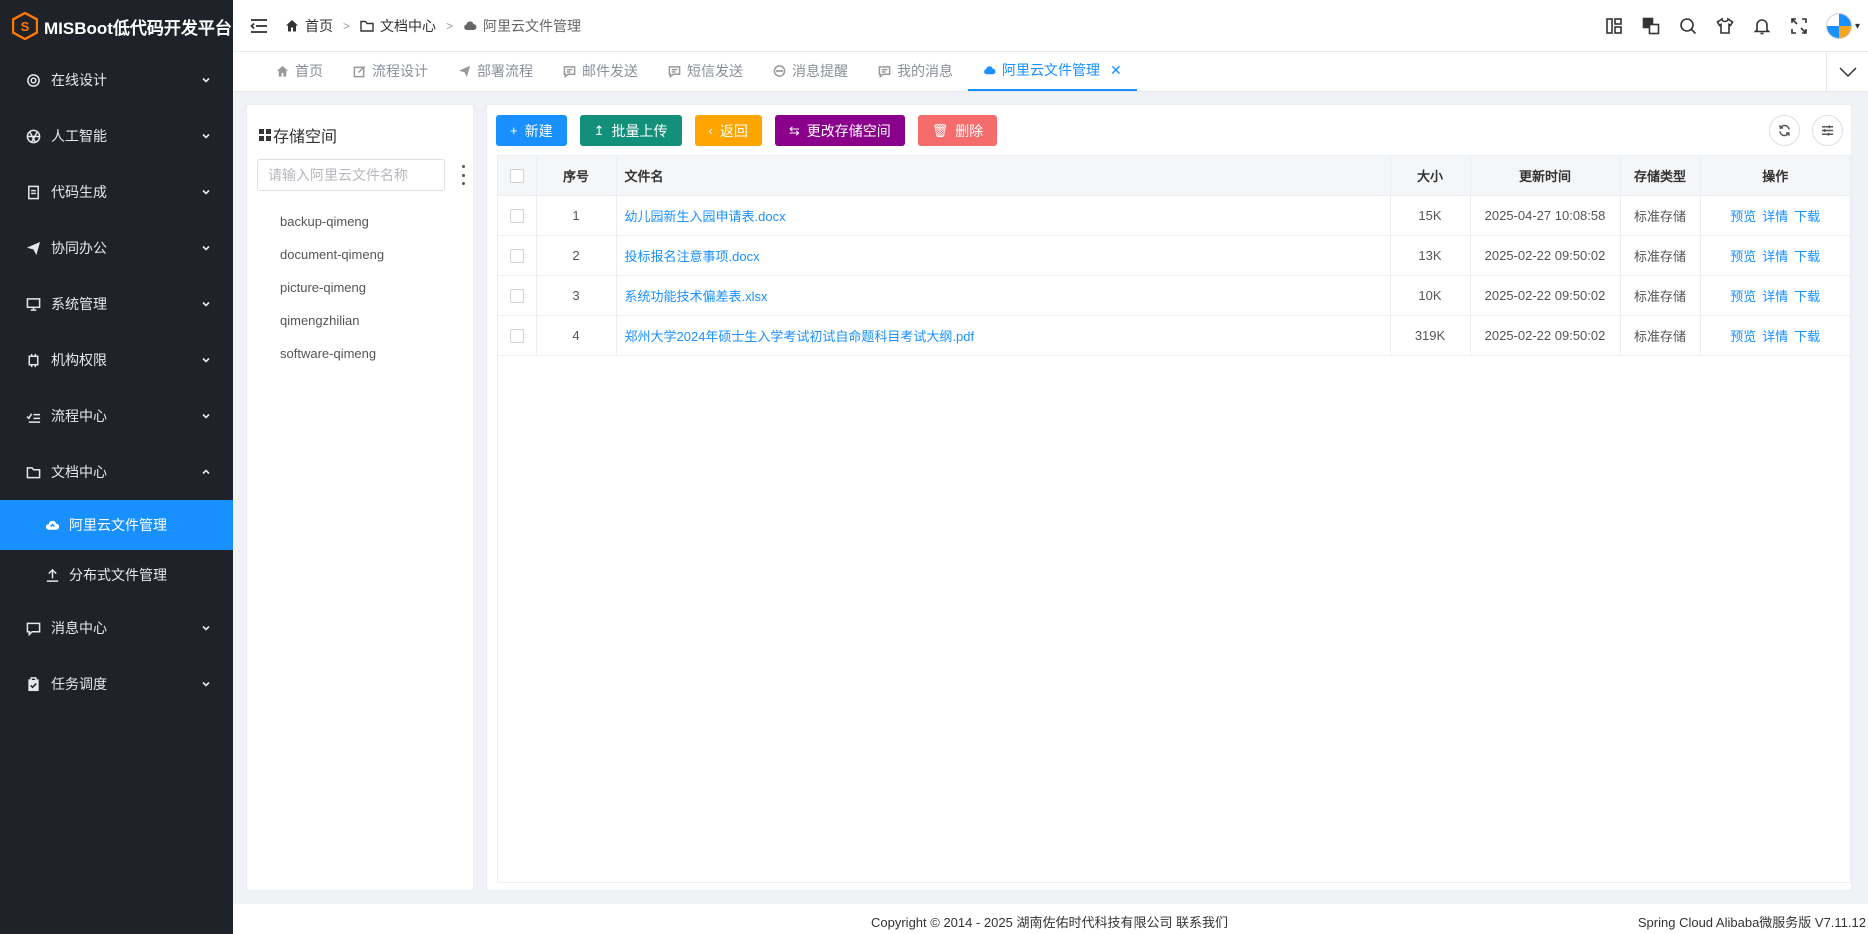 The image size is (1868, 934). What do you see at coordinates (696, 296) in the screenshot?
I see `file-link: 系统功能技术偏差表.xlsx` at bounding box center [696, 296].